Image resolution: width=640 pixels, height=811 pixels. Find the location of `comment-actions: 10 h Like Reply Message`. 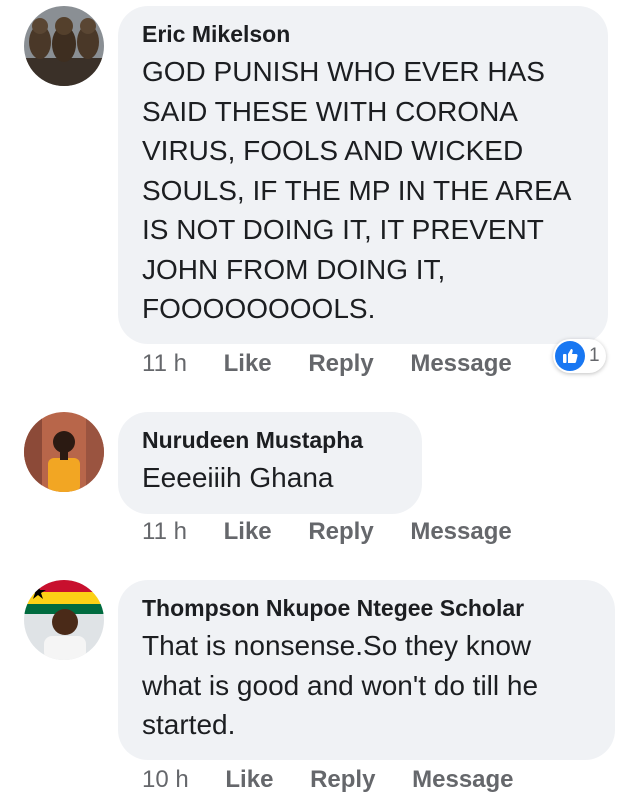

comment-actions: 10 h Like Reply Message is located at coordinates (343, 780).